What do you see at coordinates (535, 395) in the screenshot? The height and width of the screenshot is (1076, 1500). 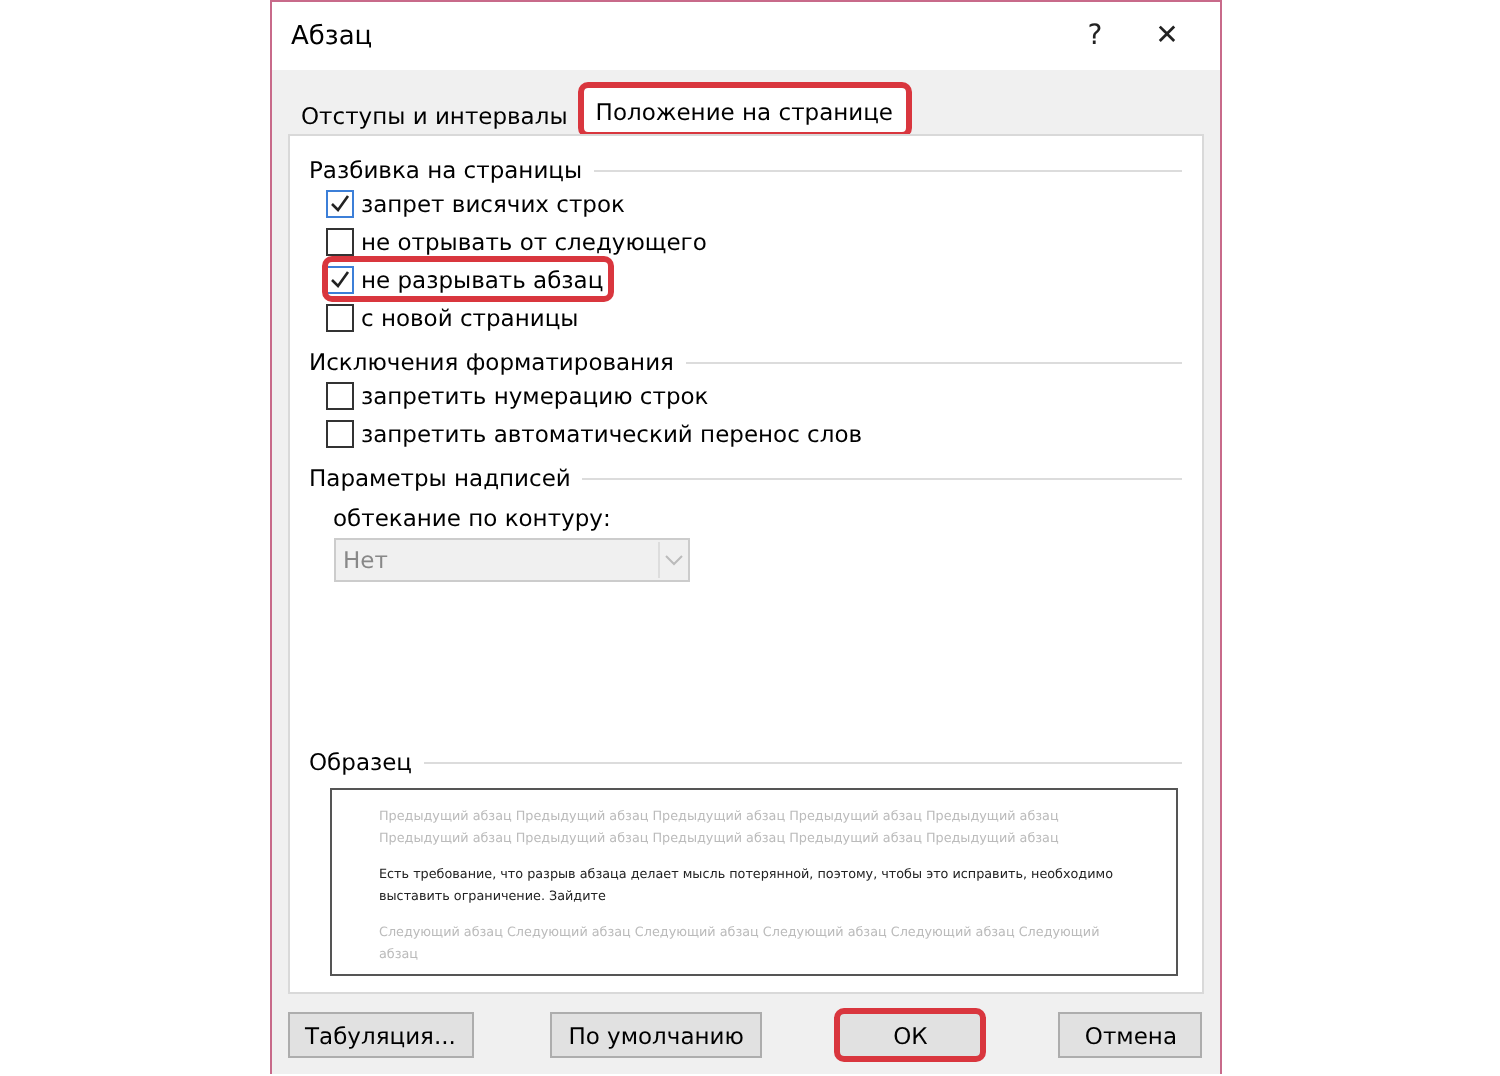 I see `checkbox-label: запретить нумерацию строк` at bounding box center [535, 395].